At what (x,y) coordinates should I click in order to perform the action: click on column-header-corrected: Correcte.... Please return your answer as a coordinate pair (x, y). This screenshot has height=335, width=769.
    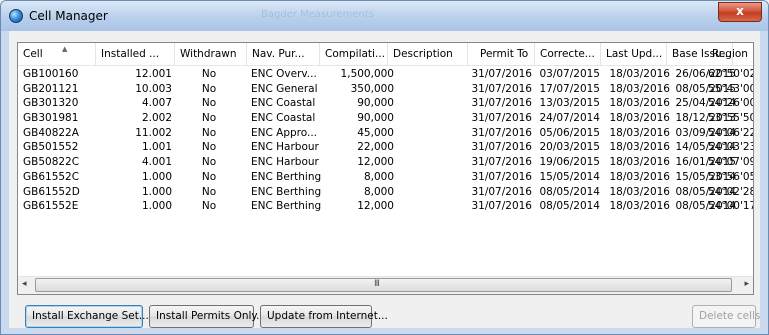
    Looking at the image, I should click on (568, 54).